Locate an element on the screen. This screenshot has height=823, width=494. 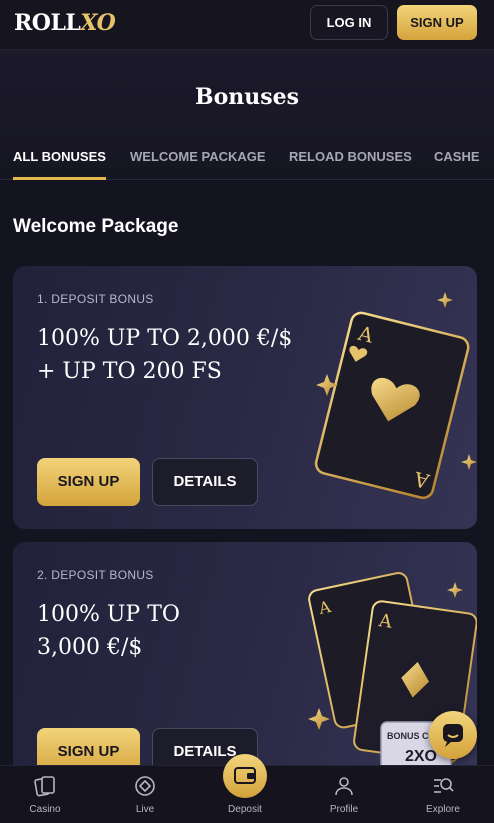
card-signup-button: SIGN UP is located at coordinates (88, 482).